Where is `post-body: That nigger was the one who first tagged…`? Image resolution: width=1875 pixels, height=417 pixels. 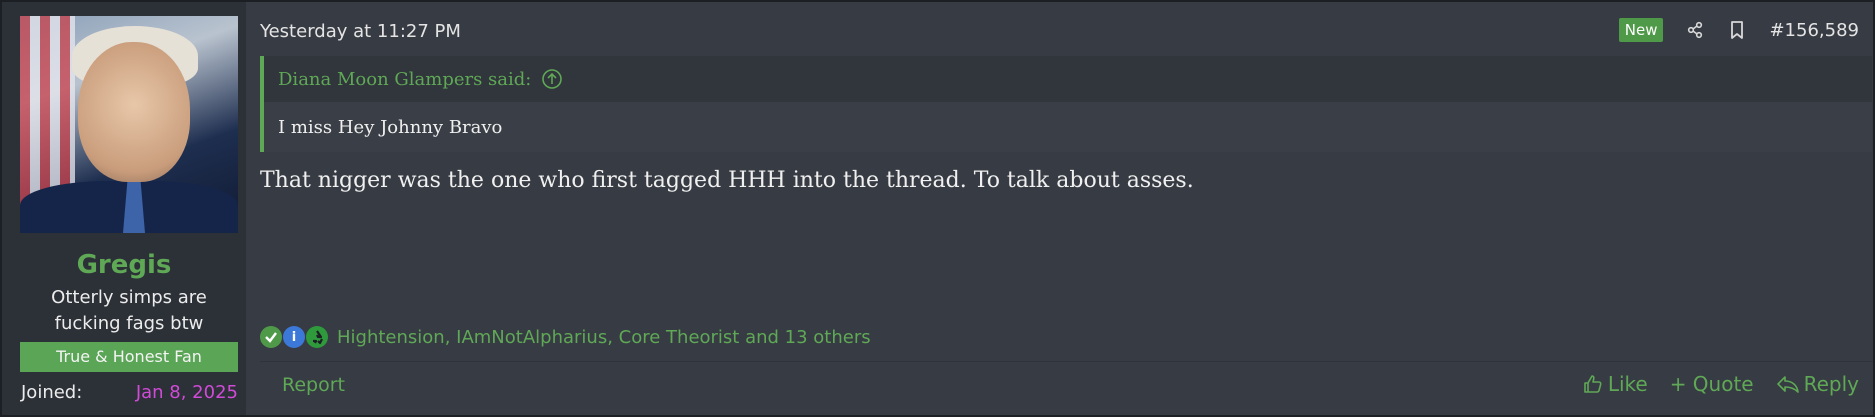 post-body: That nigger was the one who first tagged… is located at coordinates (727, 180).